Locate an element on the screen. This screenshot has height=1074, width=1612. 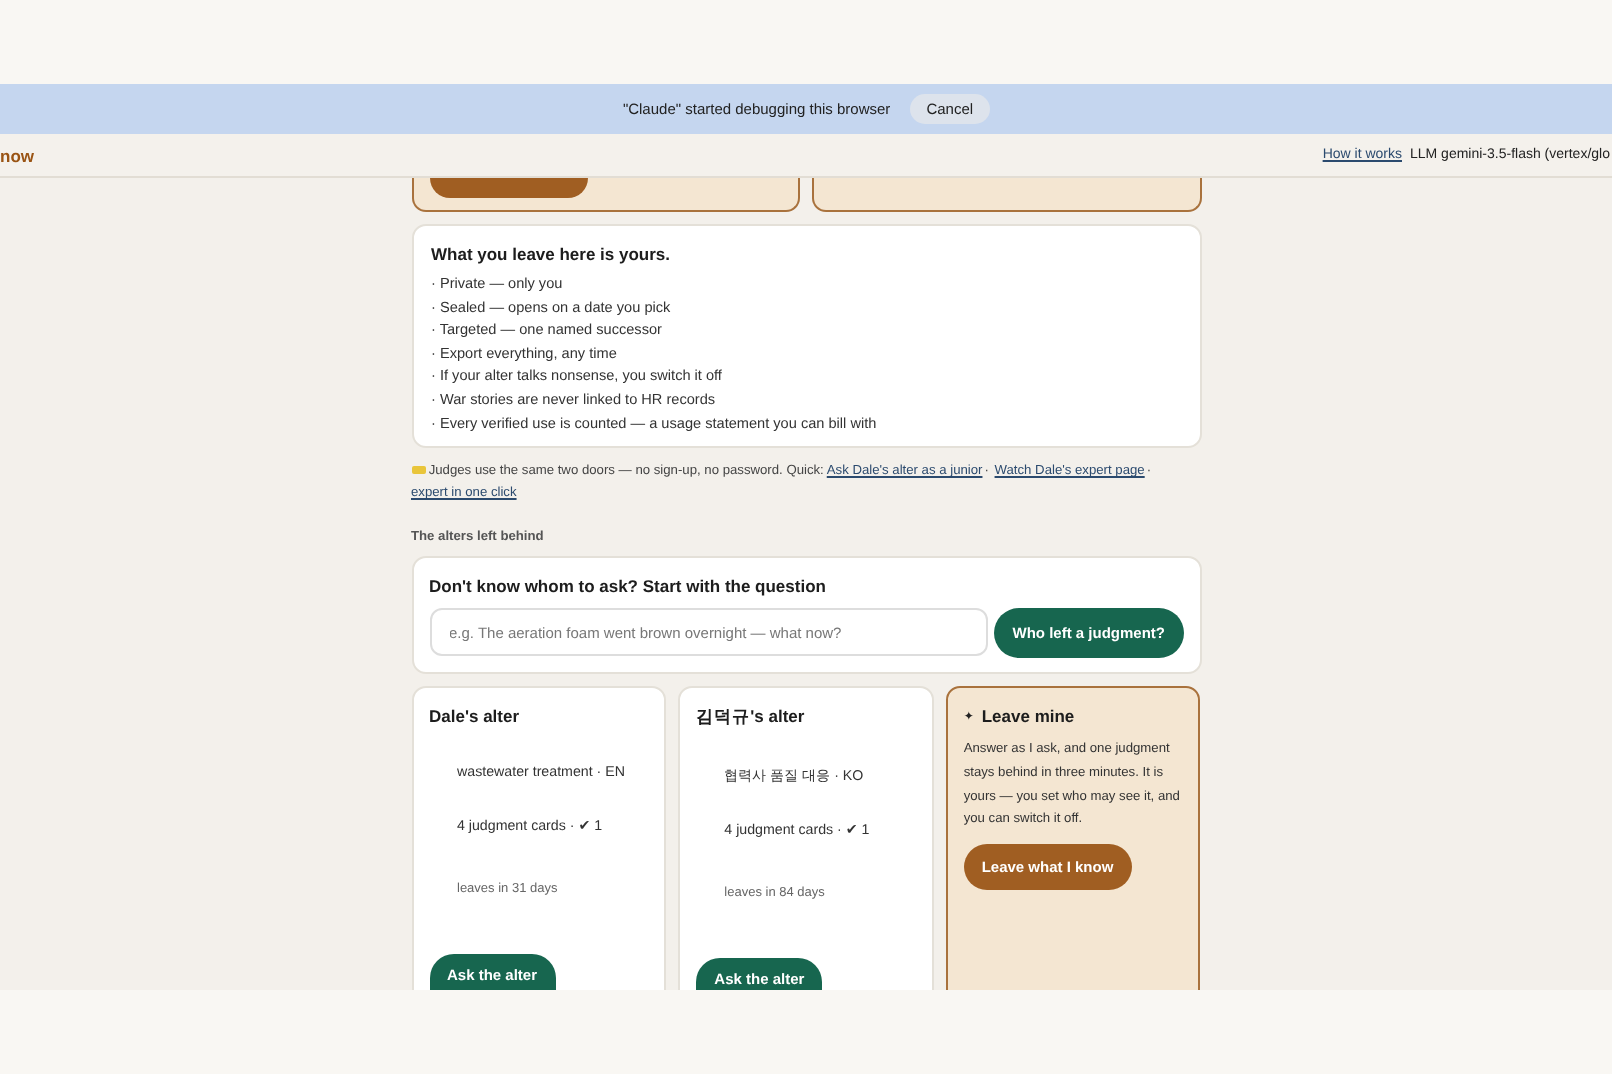
brand-text: now is located at coordinates (17, 155).